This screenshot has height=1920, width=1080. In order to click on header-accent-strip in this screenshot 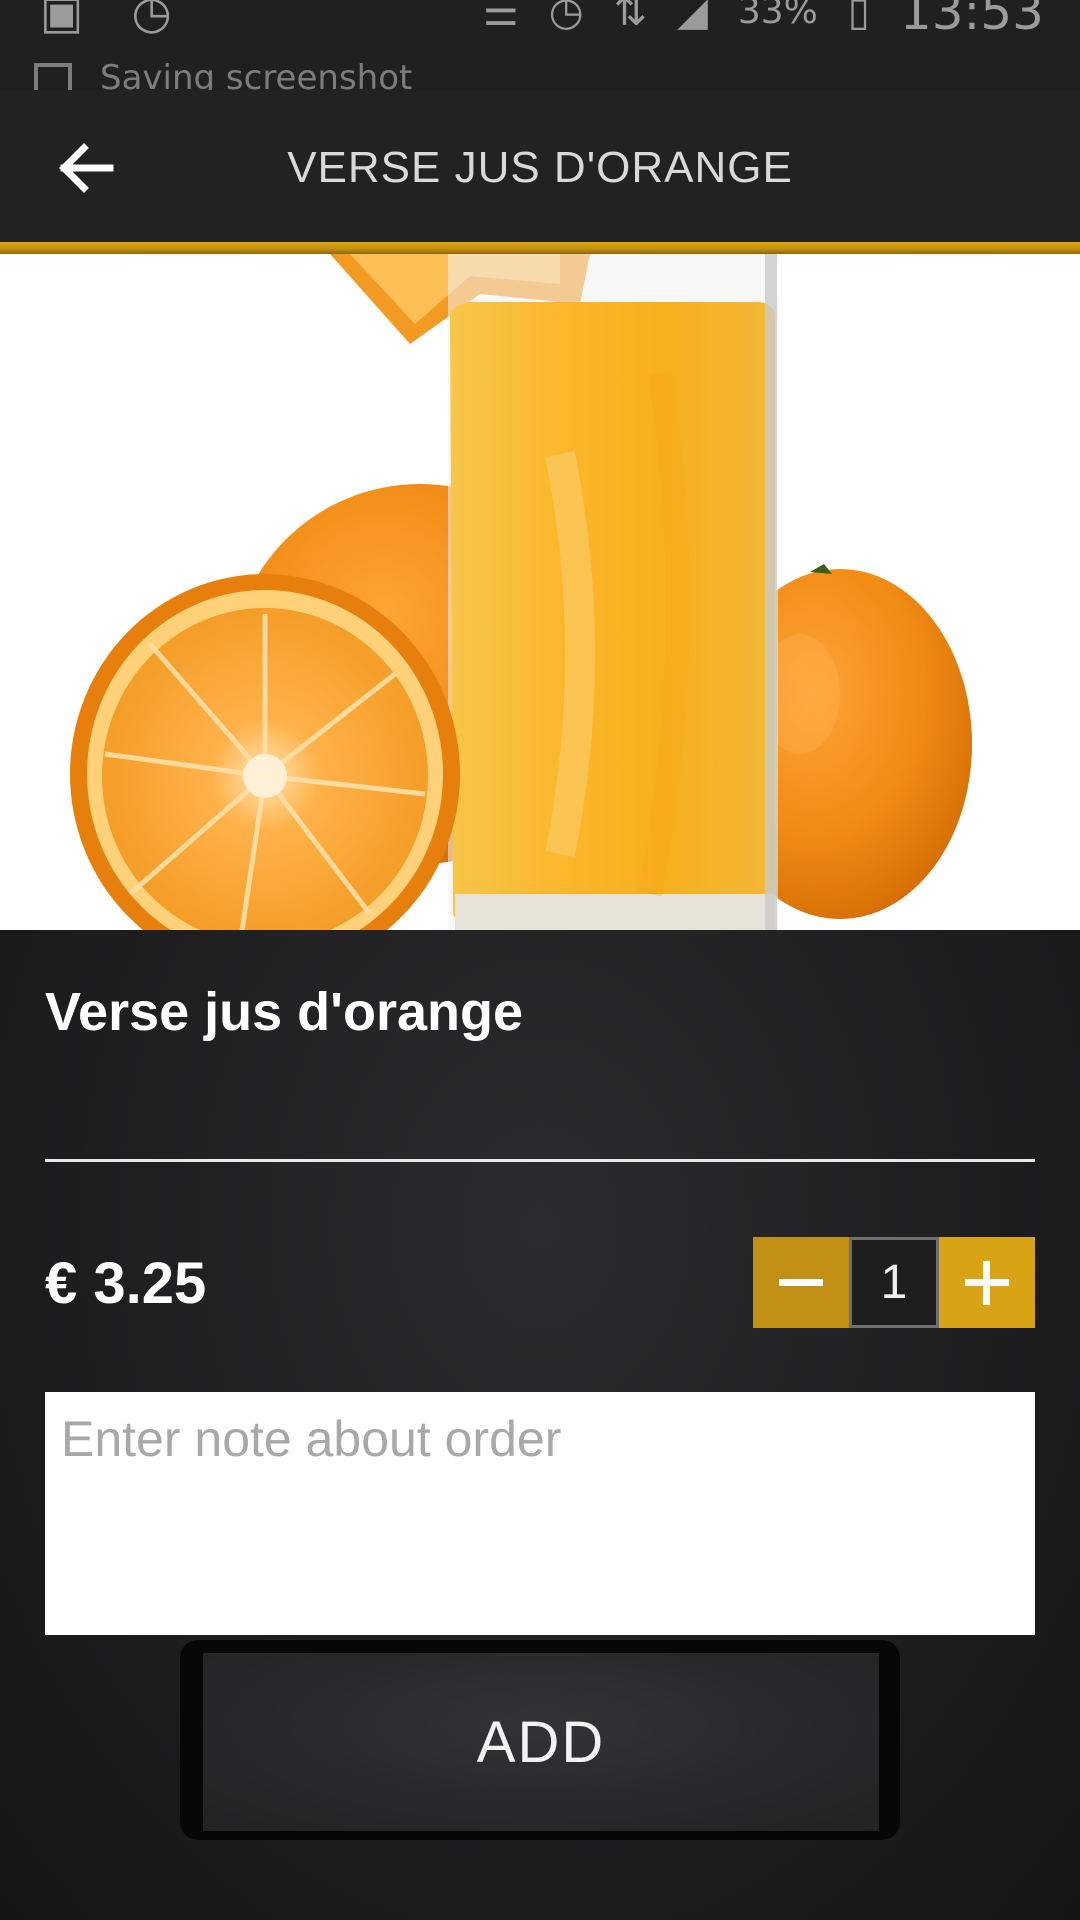, I will do `click(540, 248)`.